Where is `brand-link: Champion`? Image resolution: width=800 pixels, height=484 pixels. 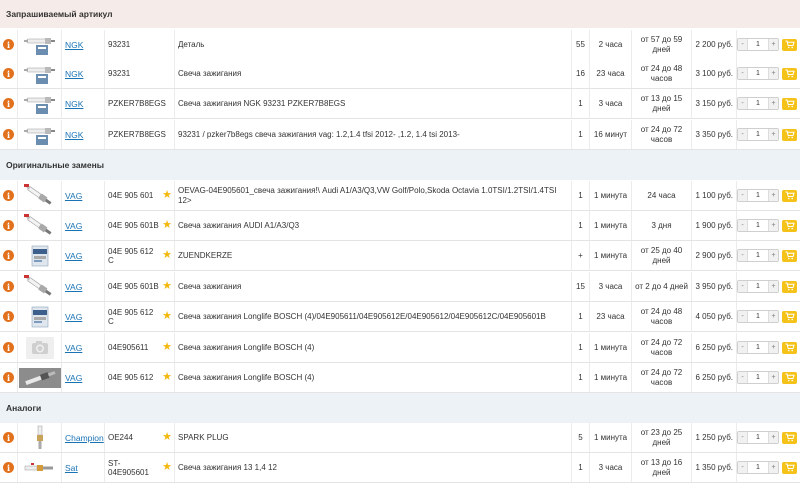
brand-link: Champion is located at coordinates (84, 438).